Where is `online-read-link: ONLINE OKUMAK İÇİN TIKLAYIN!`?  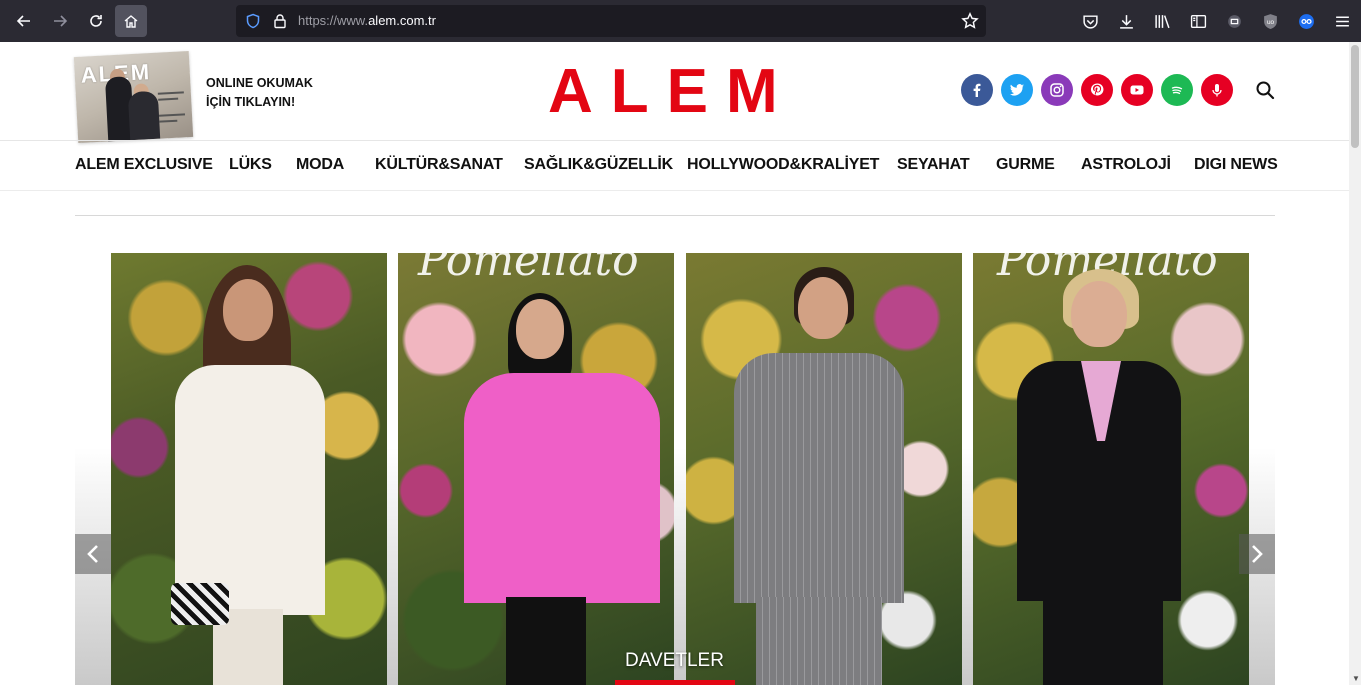 online-read-link: ONLINE OKUMAK İÇİN TIKLAYIN! is located at coordinates (259, 93).